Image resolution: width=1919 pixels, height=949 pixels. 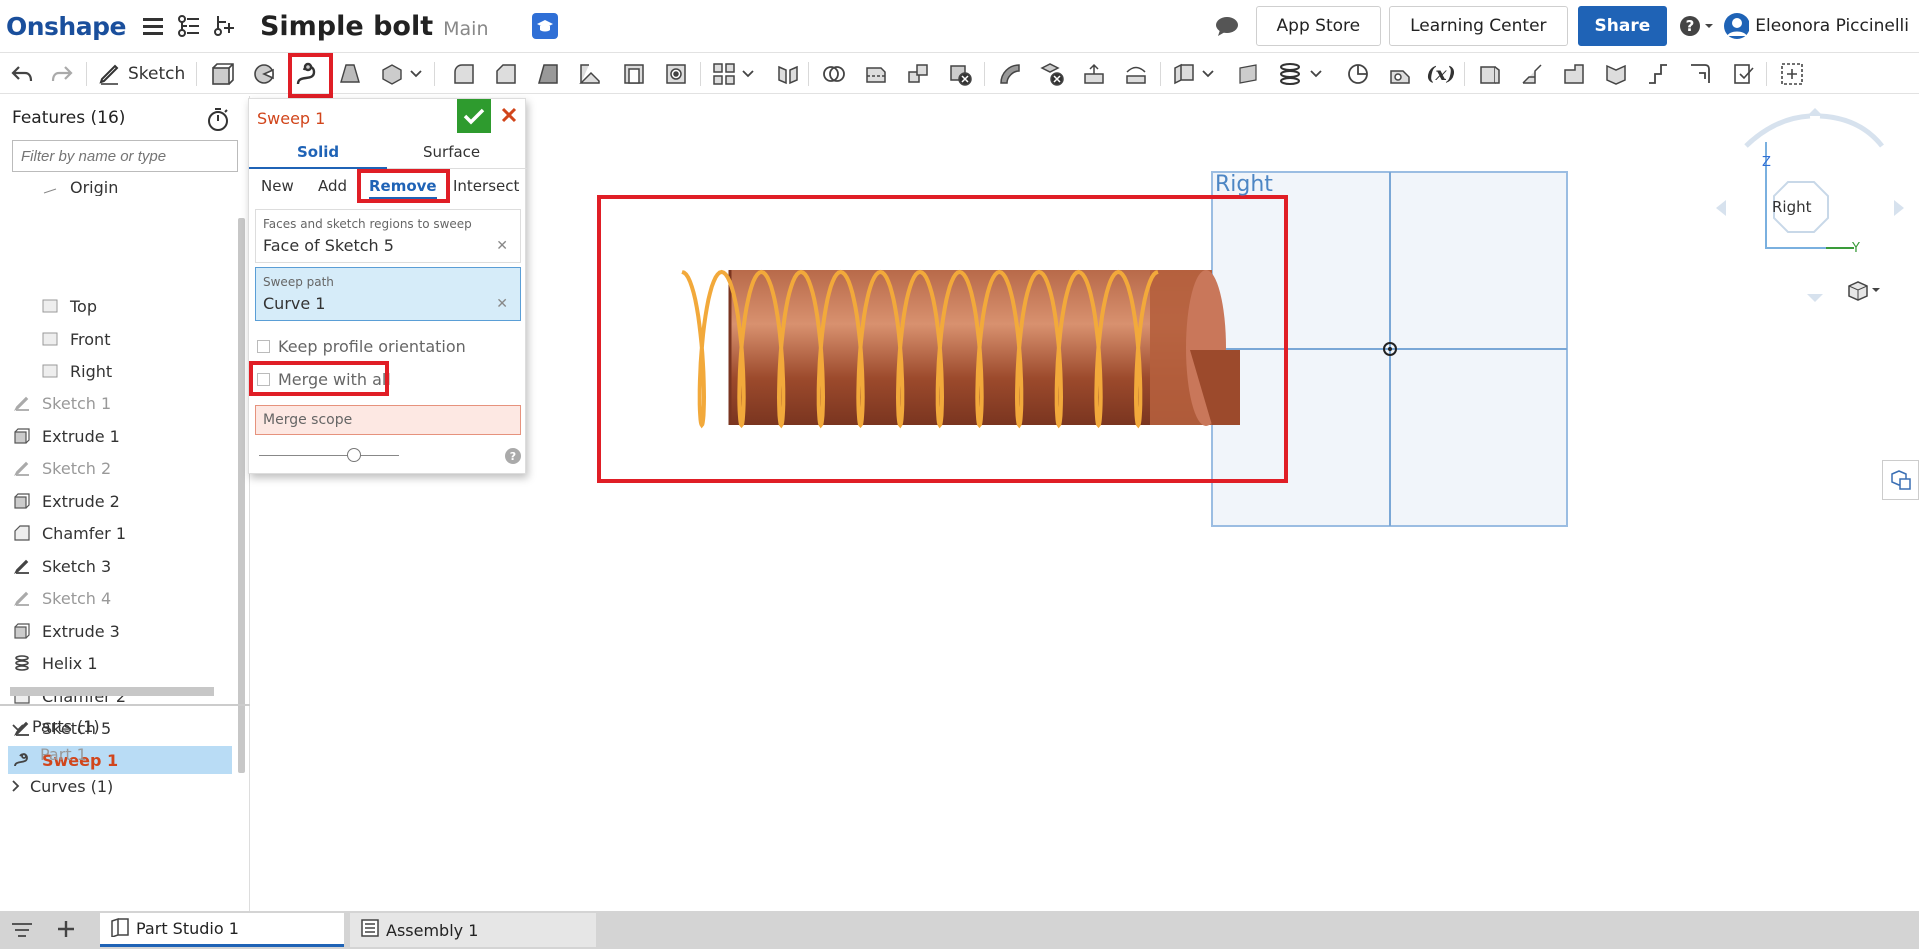 I want to click on feature-item-extrude-1: Extrude 1, so click(x=66, y=436).